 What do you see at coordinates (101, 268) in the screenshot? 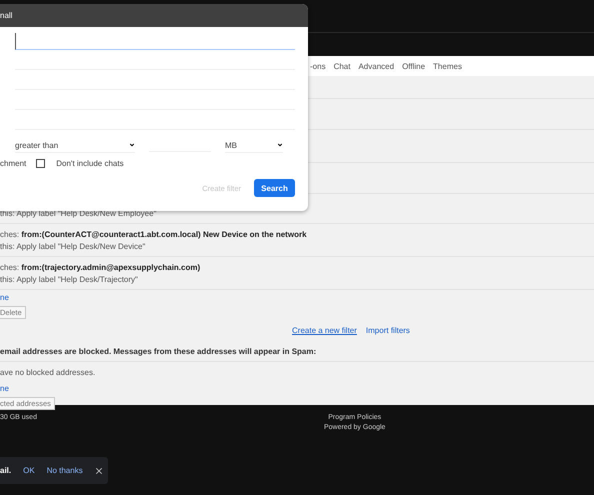
I see `filter-criteria: ches: from:(trajectory.admin@apexsupplychain.com)` at bounding box center [101, 268].